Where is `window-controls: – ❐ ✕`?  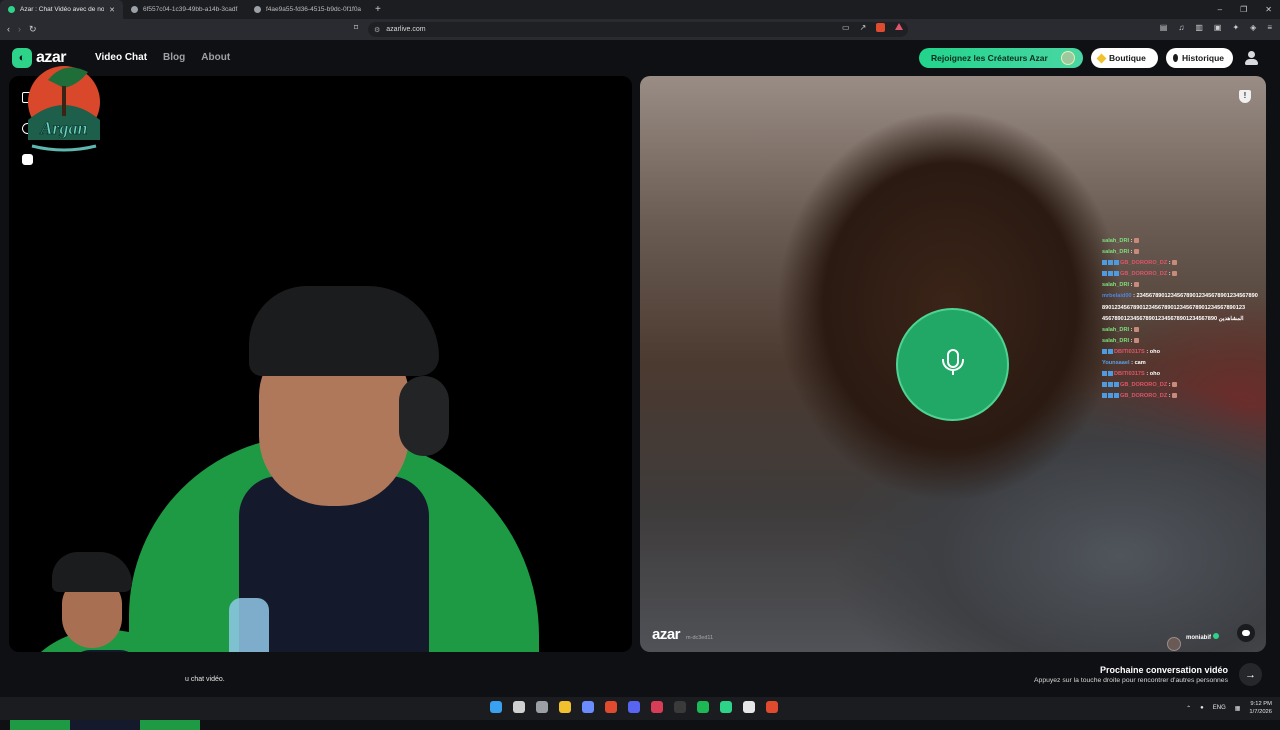
window-controls: – ❐ ✕ is located at coordinates (1245, 9).